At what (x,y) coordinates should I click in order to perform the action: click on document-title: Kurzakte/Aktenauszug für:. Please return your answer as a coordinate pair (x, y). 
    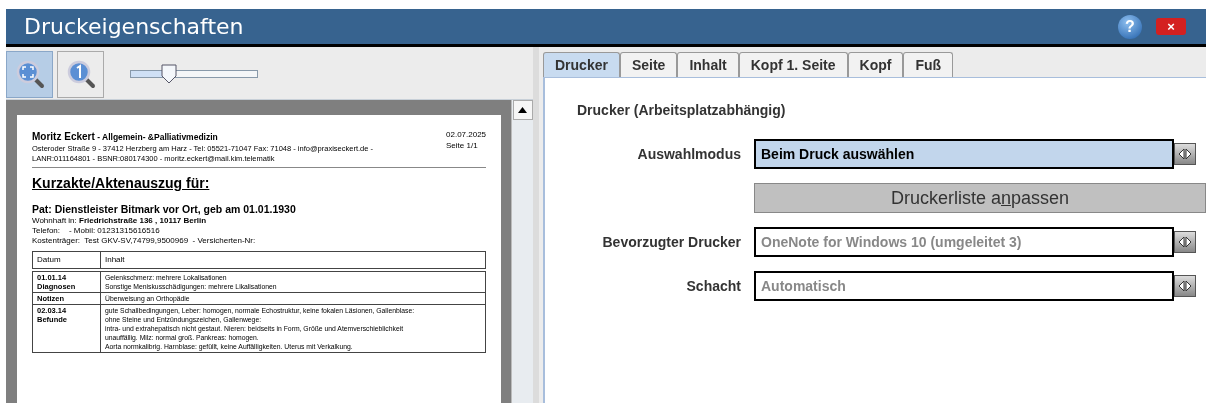
    Looking at the image, I should click on (121, 183).